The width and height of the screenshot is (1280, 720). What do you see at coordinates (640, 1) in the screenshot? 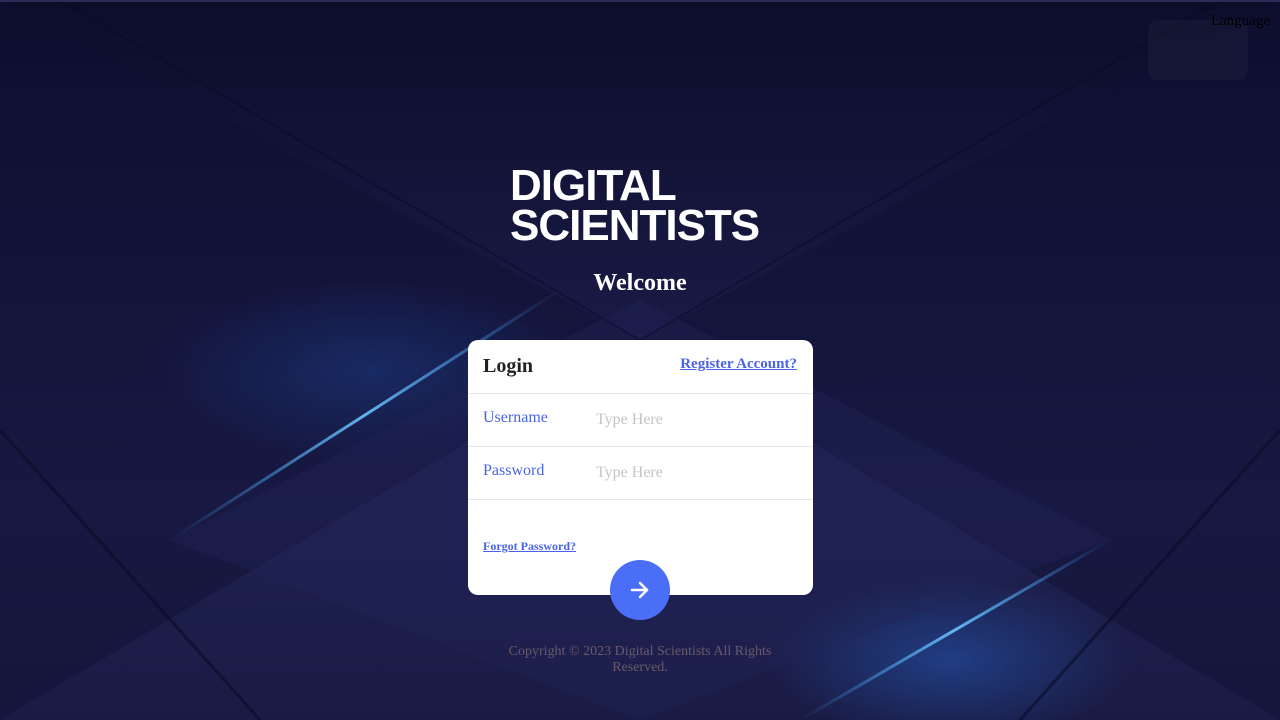
I see `top-border` at bounding box center [640, 1].